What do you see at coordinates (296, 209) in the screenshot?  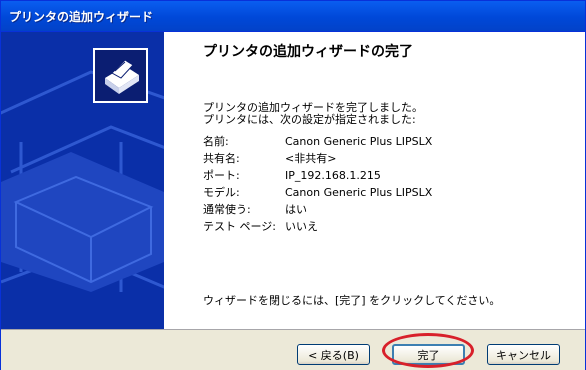 I see `setting-value-default: はい` at bounding box center [296, 209].